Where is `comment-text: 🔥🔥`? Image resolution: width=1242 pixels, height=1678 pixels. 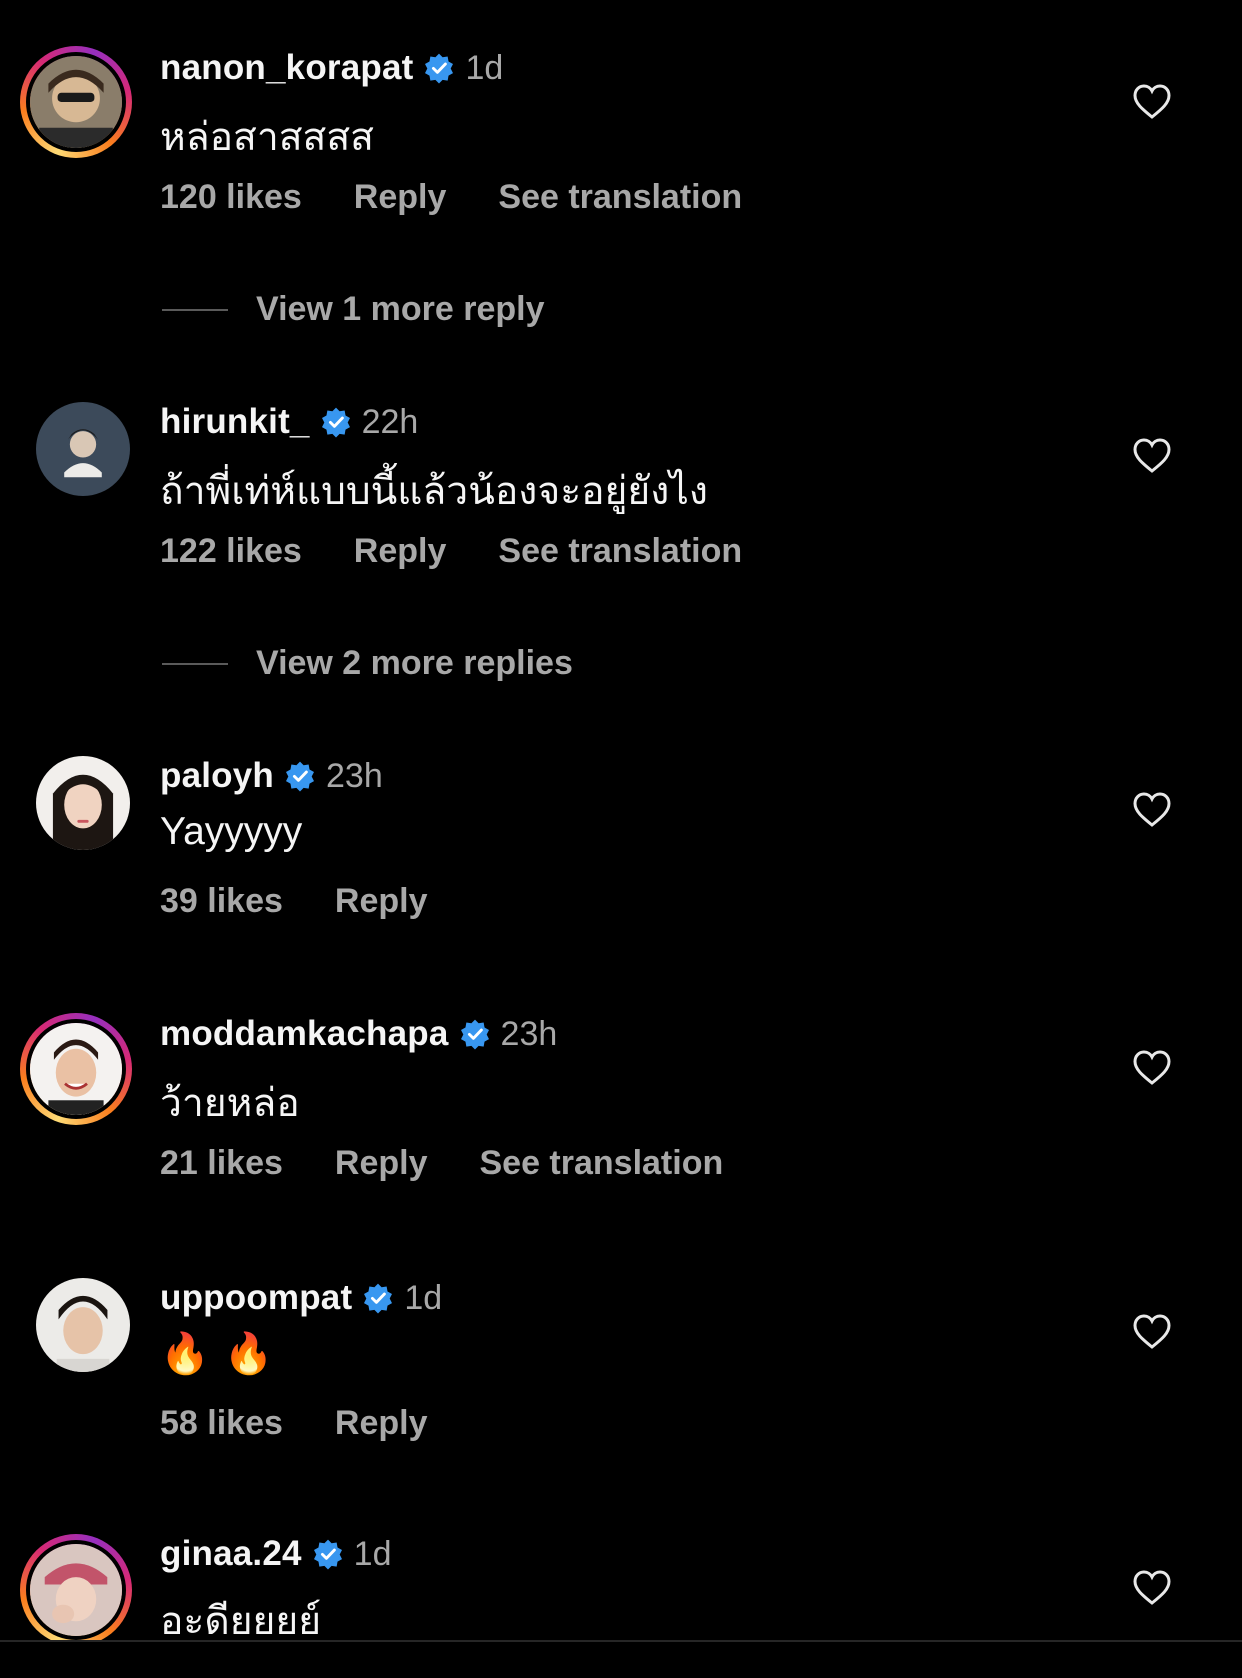 comment-text: 🔥🔥 is located at coordinates (224, 1354).